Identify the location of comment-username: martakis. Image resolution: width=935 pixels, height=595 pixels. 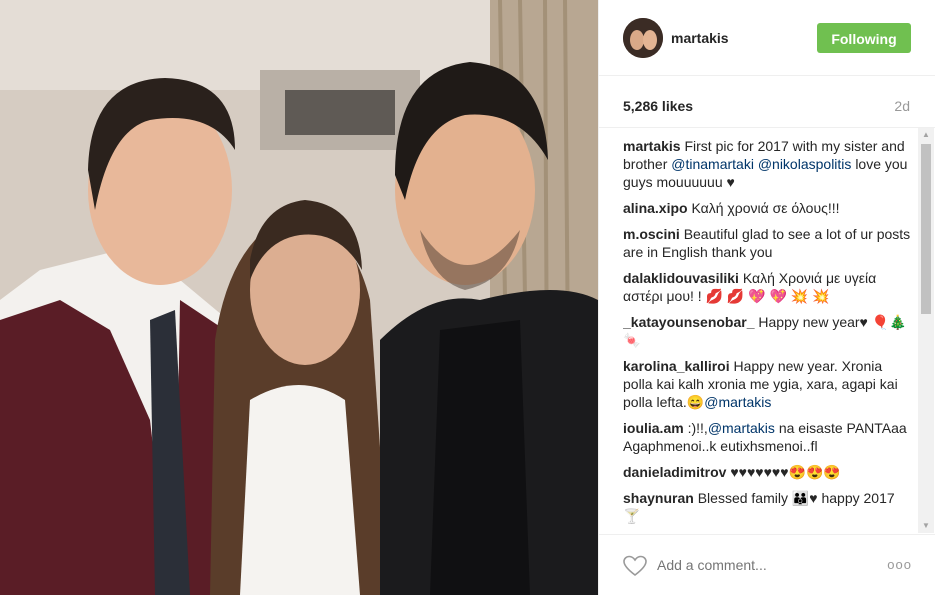
(652, 146).